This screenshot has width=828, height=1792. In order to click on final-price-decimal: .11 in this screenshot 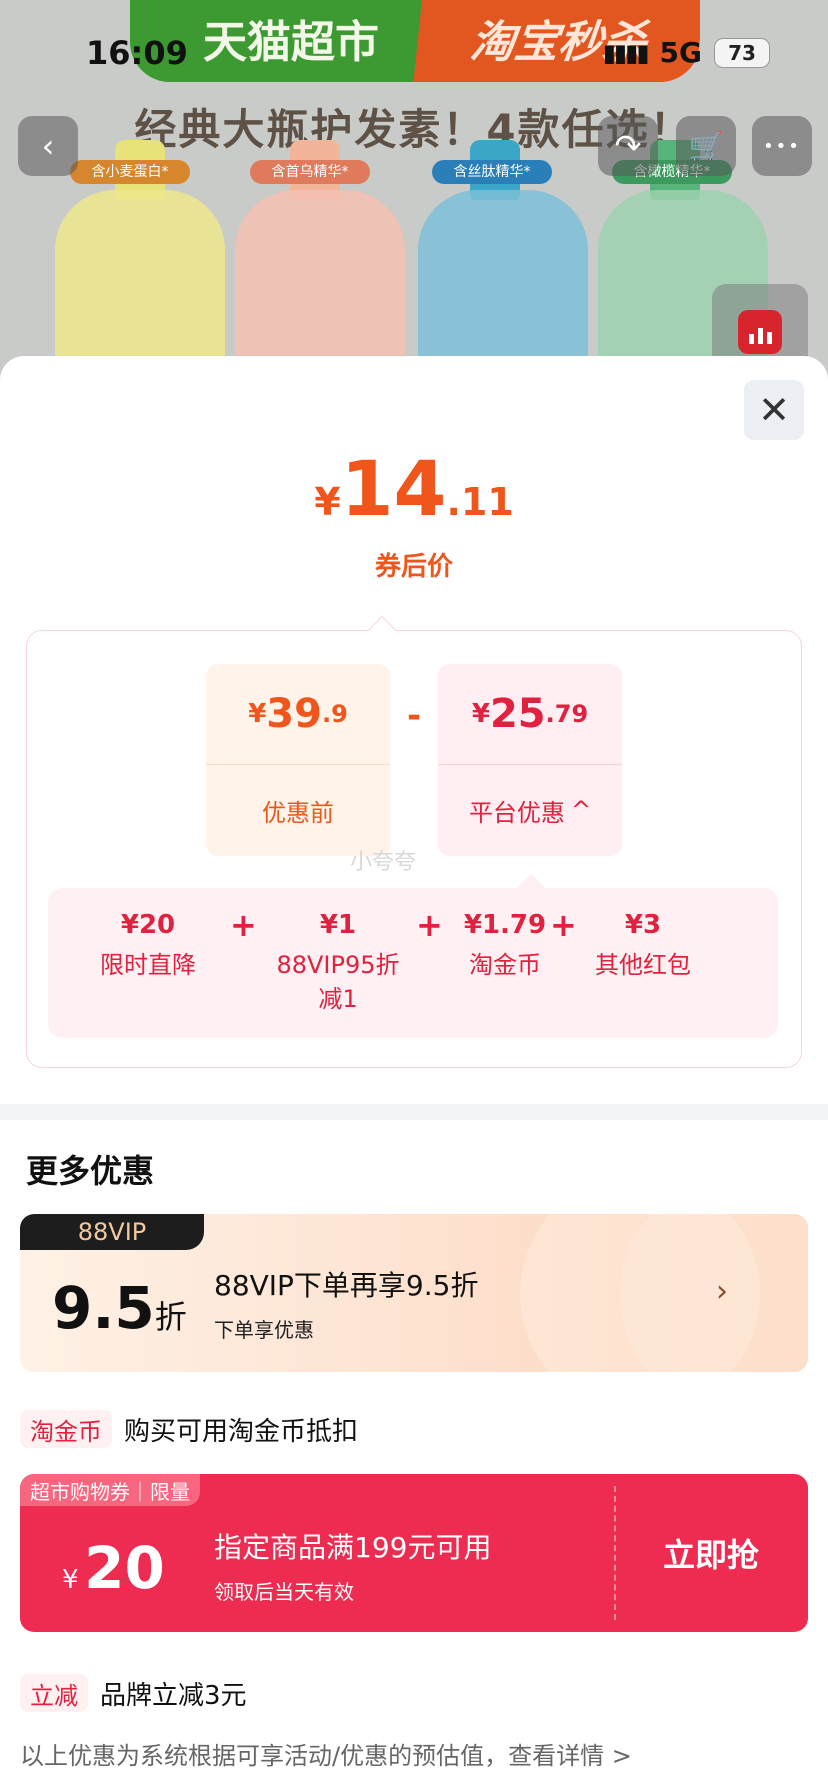, I will do `click(480, 502)`.